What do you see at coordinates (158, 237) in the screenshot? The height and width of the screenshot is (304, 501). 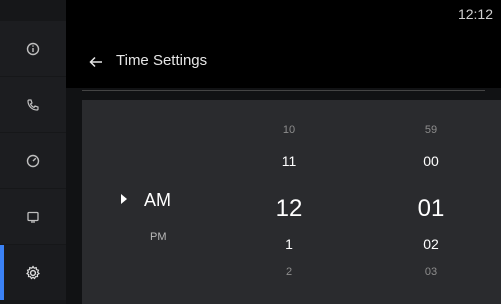 I see `ampm-option-pm: PM` at bounding box center [158, 237].